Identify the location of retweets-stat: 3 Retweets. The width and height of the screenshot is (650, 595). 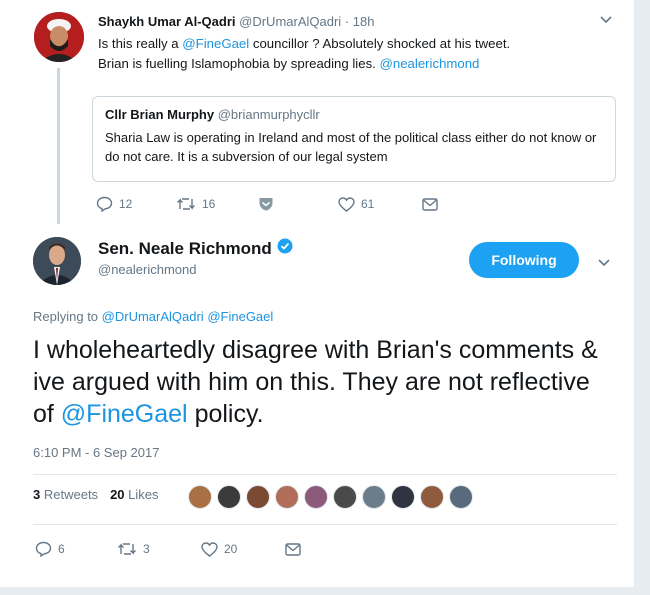
(65, 494).